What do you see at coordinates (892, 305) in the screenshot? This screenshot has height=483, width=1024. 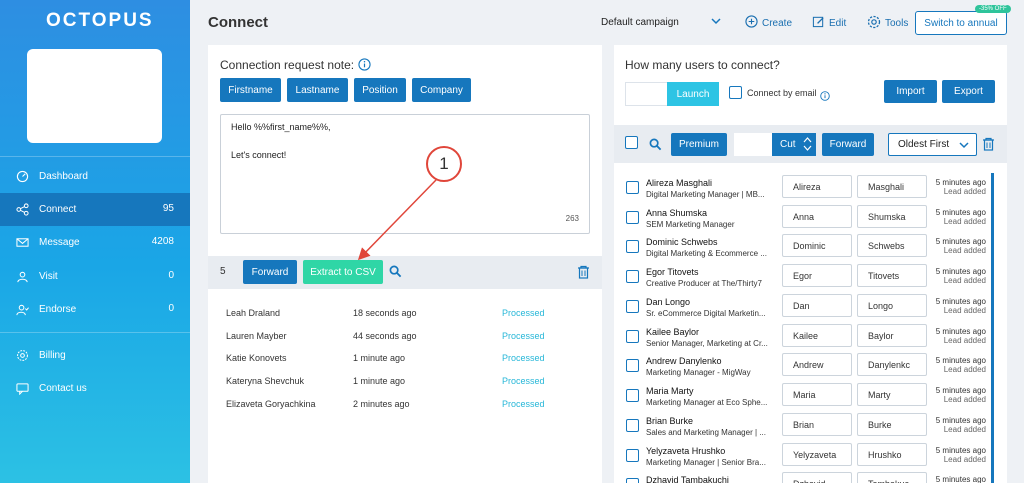 I see `lead-lastname-field: Longo` at bounding box center [892, 305].